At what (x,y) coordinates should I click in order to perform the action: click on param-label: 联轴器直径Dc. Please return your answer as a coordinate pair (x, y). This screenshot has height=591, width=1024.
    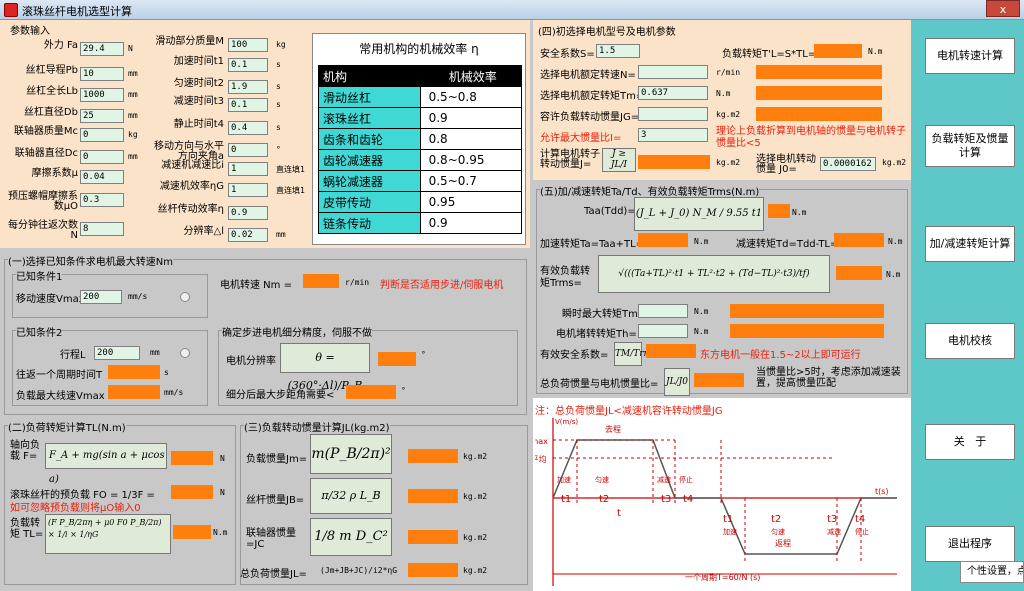
    Looking at the image, I should click on (46, 153).